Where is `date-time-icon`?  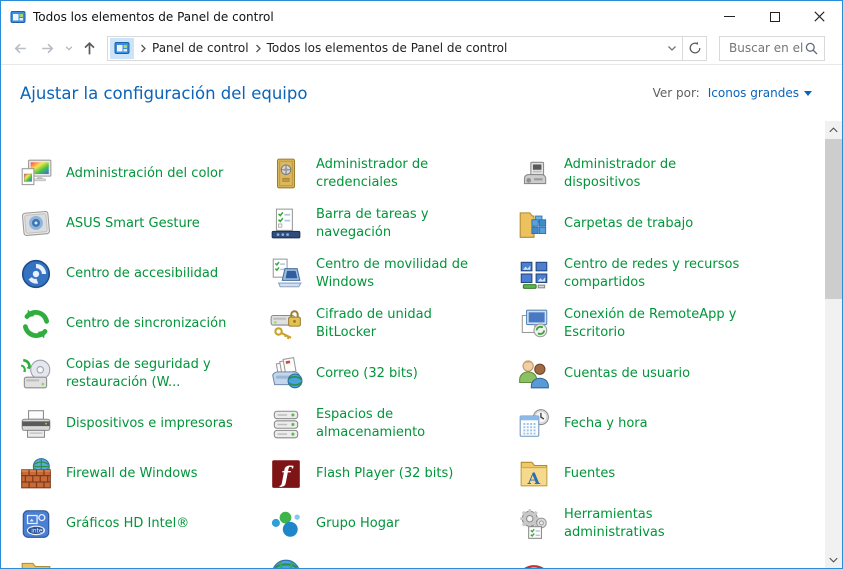
date-time-icon is located at coordinates (534, 424).